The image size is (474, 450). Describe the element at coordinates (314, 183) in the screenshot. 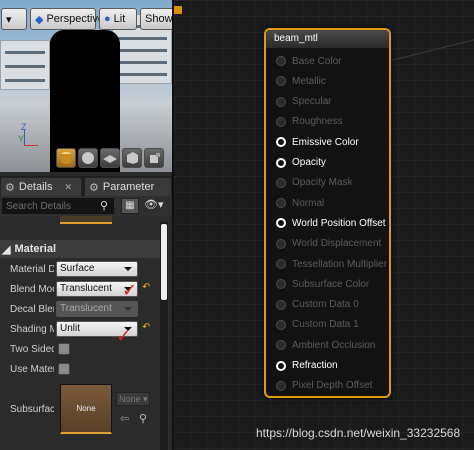

I see `input-pin-opacity-mask: Opacity Mask` at that location.